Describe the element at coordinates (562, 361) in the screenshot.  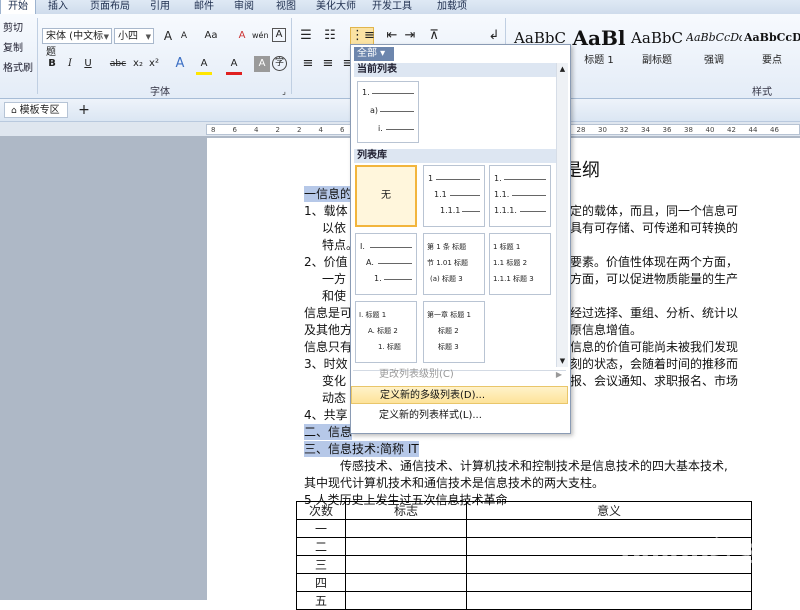
I see `scroll-down-icon: ▼` at that location.